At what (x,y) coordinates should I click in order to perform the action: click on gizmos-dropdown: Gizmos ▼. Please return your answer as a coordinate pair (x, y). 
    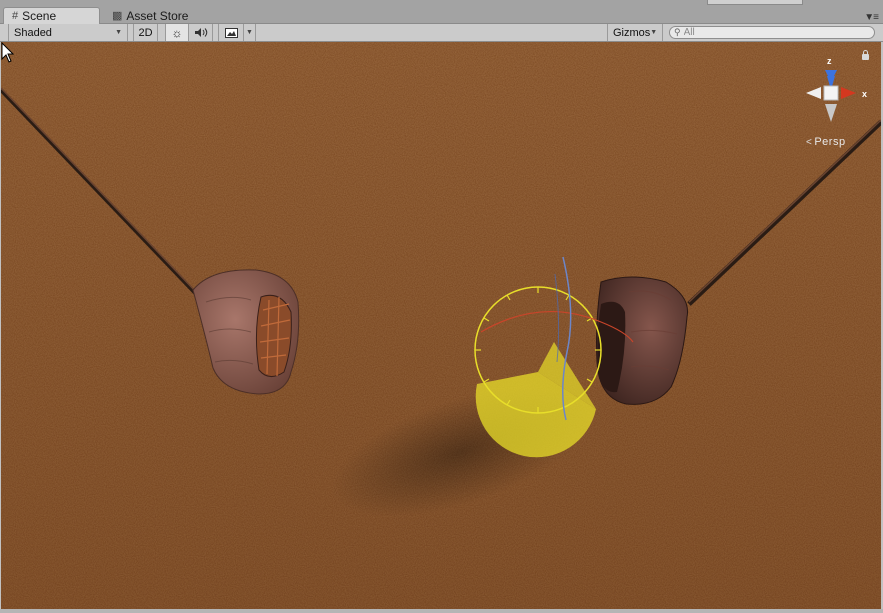
    Looking at the image, I should click on (635, 32).